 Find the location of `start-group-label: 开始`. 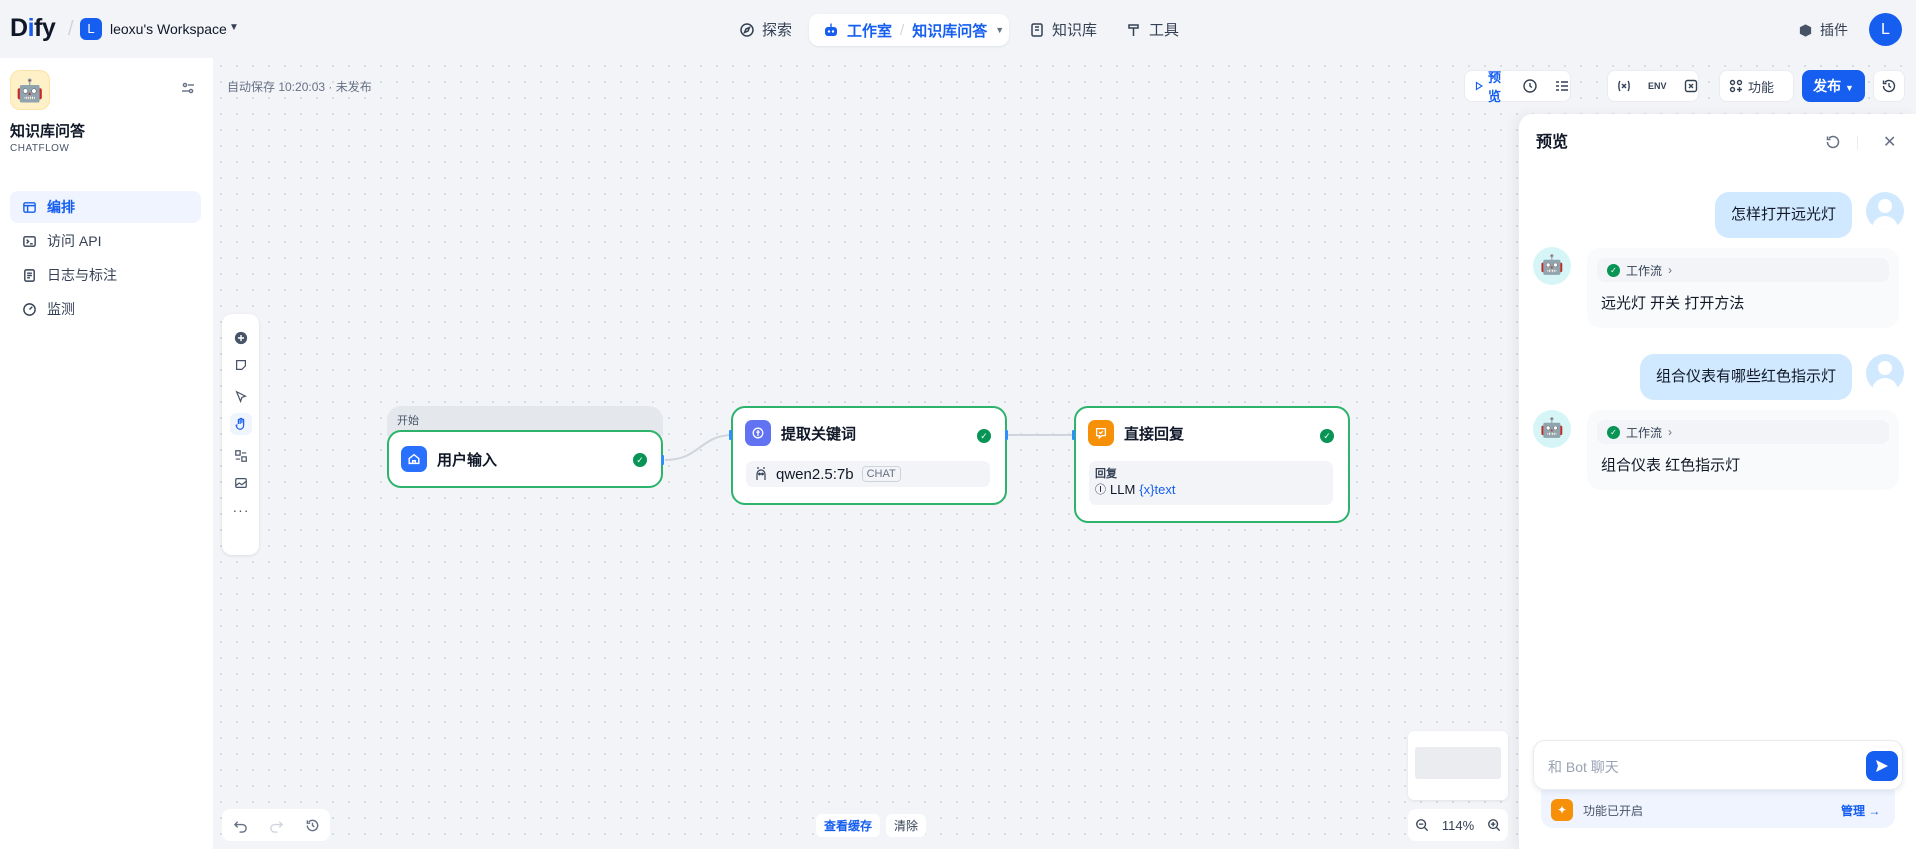

start-group-label: 开始 is located at coordinates (408, 421).